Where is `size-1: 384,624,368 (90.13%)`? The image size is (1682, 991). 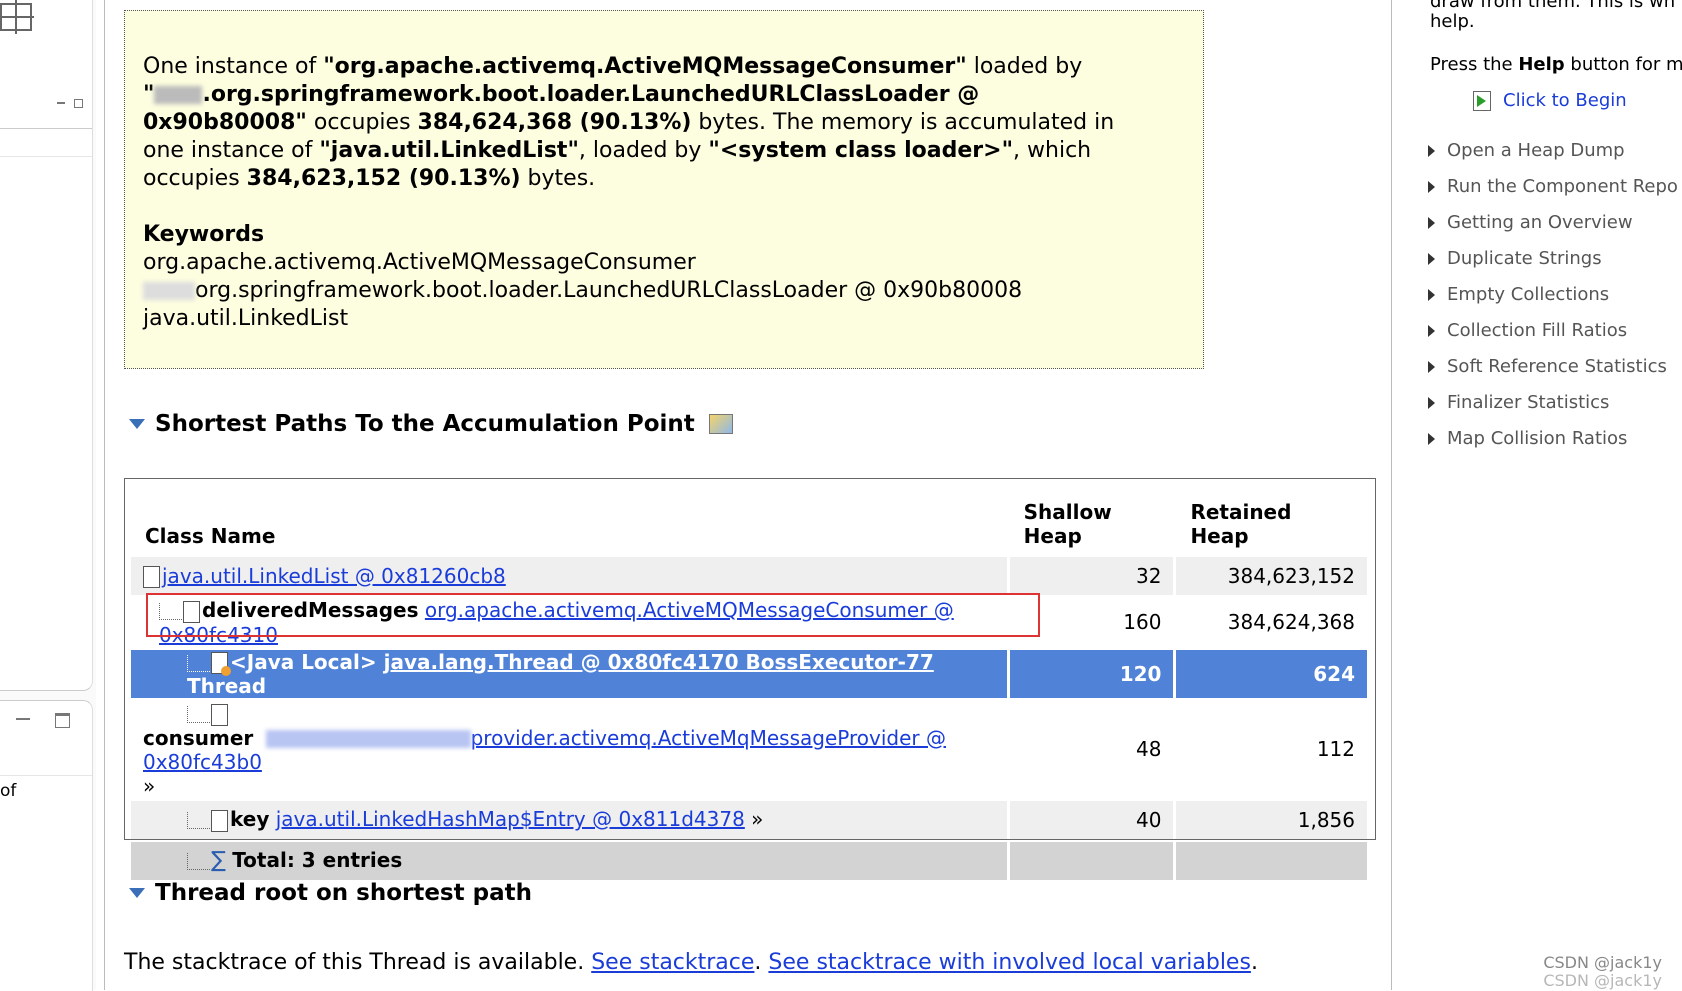 size-1: 384,624,368 (90.13%) is located at coordinates (554, 122).